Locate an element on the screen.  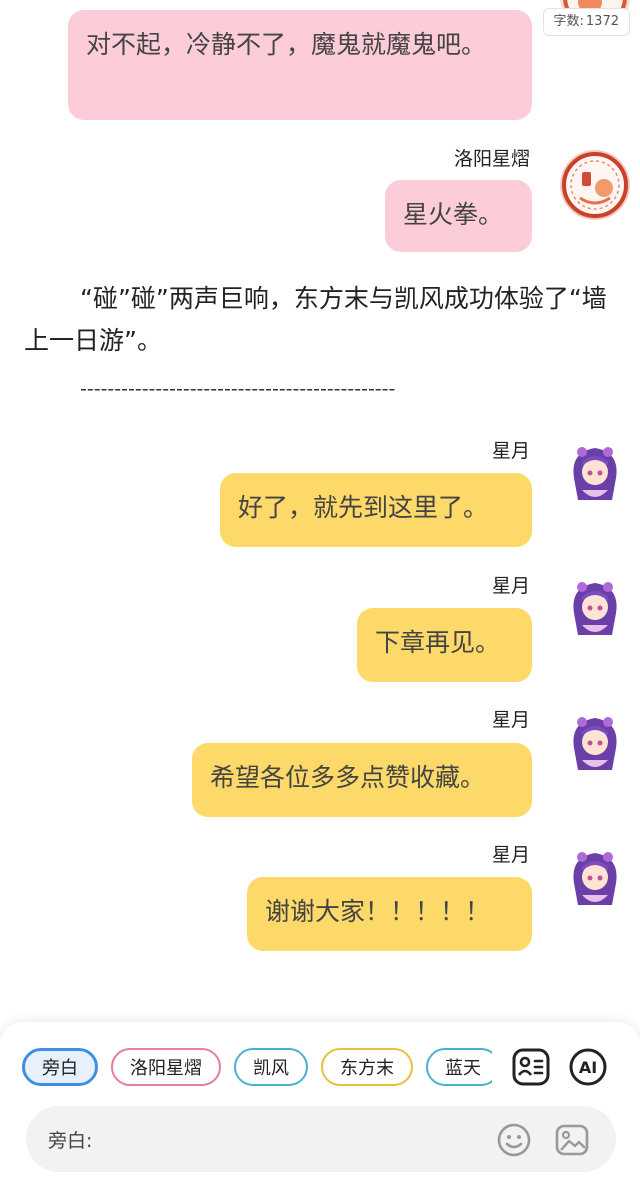
role-chip-lan: 蓝天 is located at coordinates (459, 1067).